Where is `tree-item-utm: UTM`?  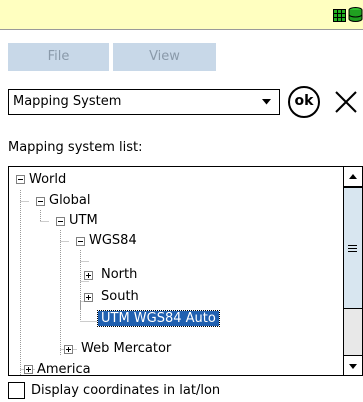 tree-item-utm: UTM is located at coordinates (83, 221).